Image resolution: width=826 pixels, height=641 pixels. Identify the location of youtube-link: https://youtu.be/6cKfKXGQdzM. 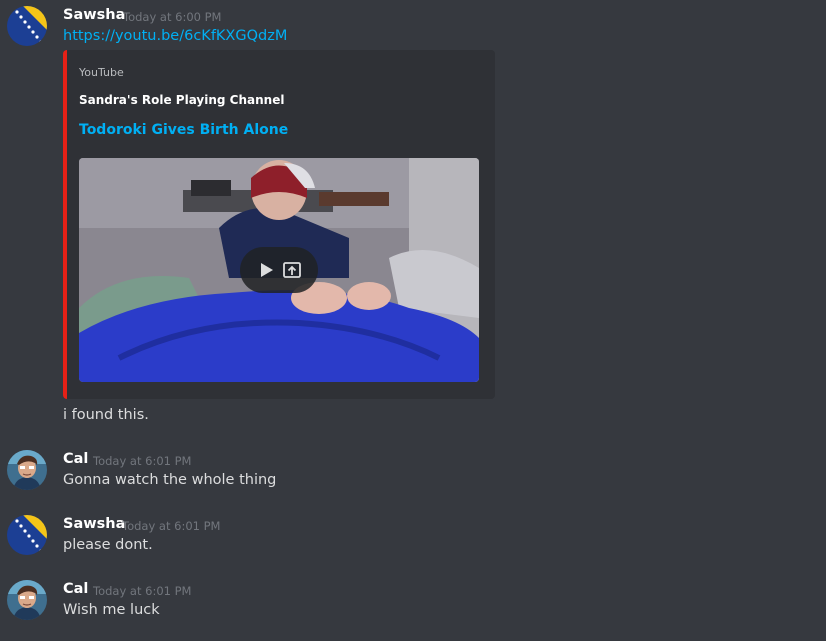
(175, 36).